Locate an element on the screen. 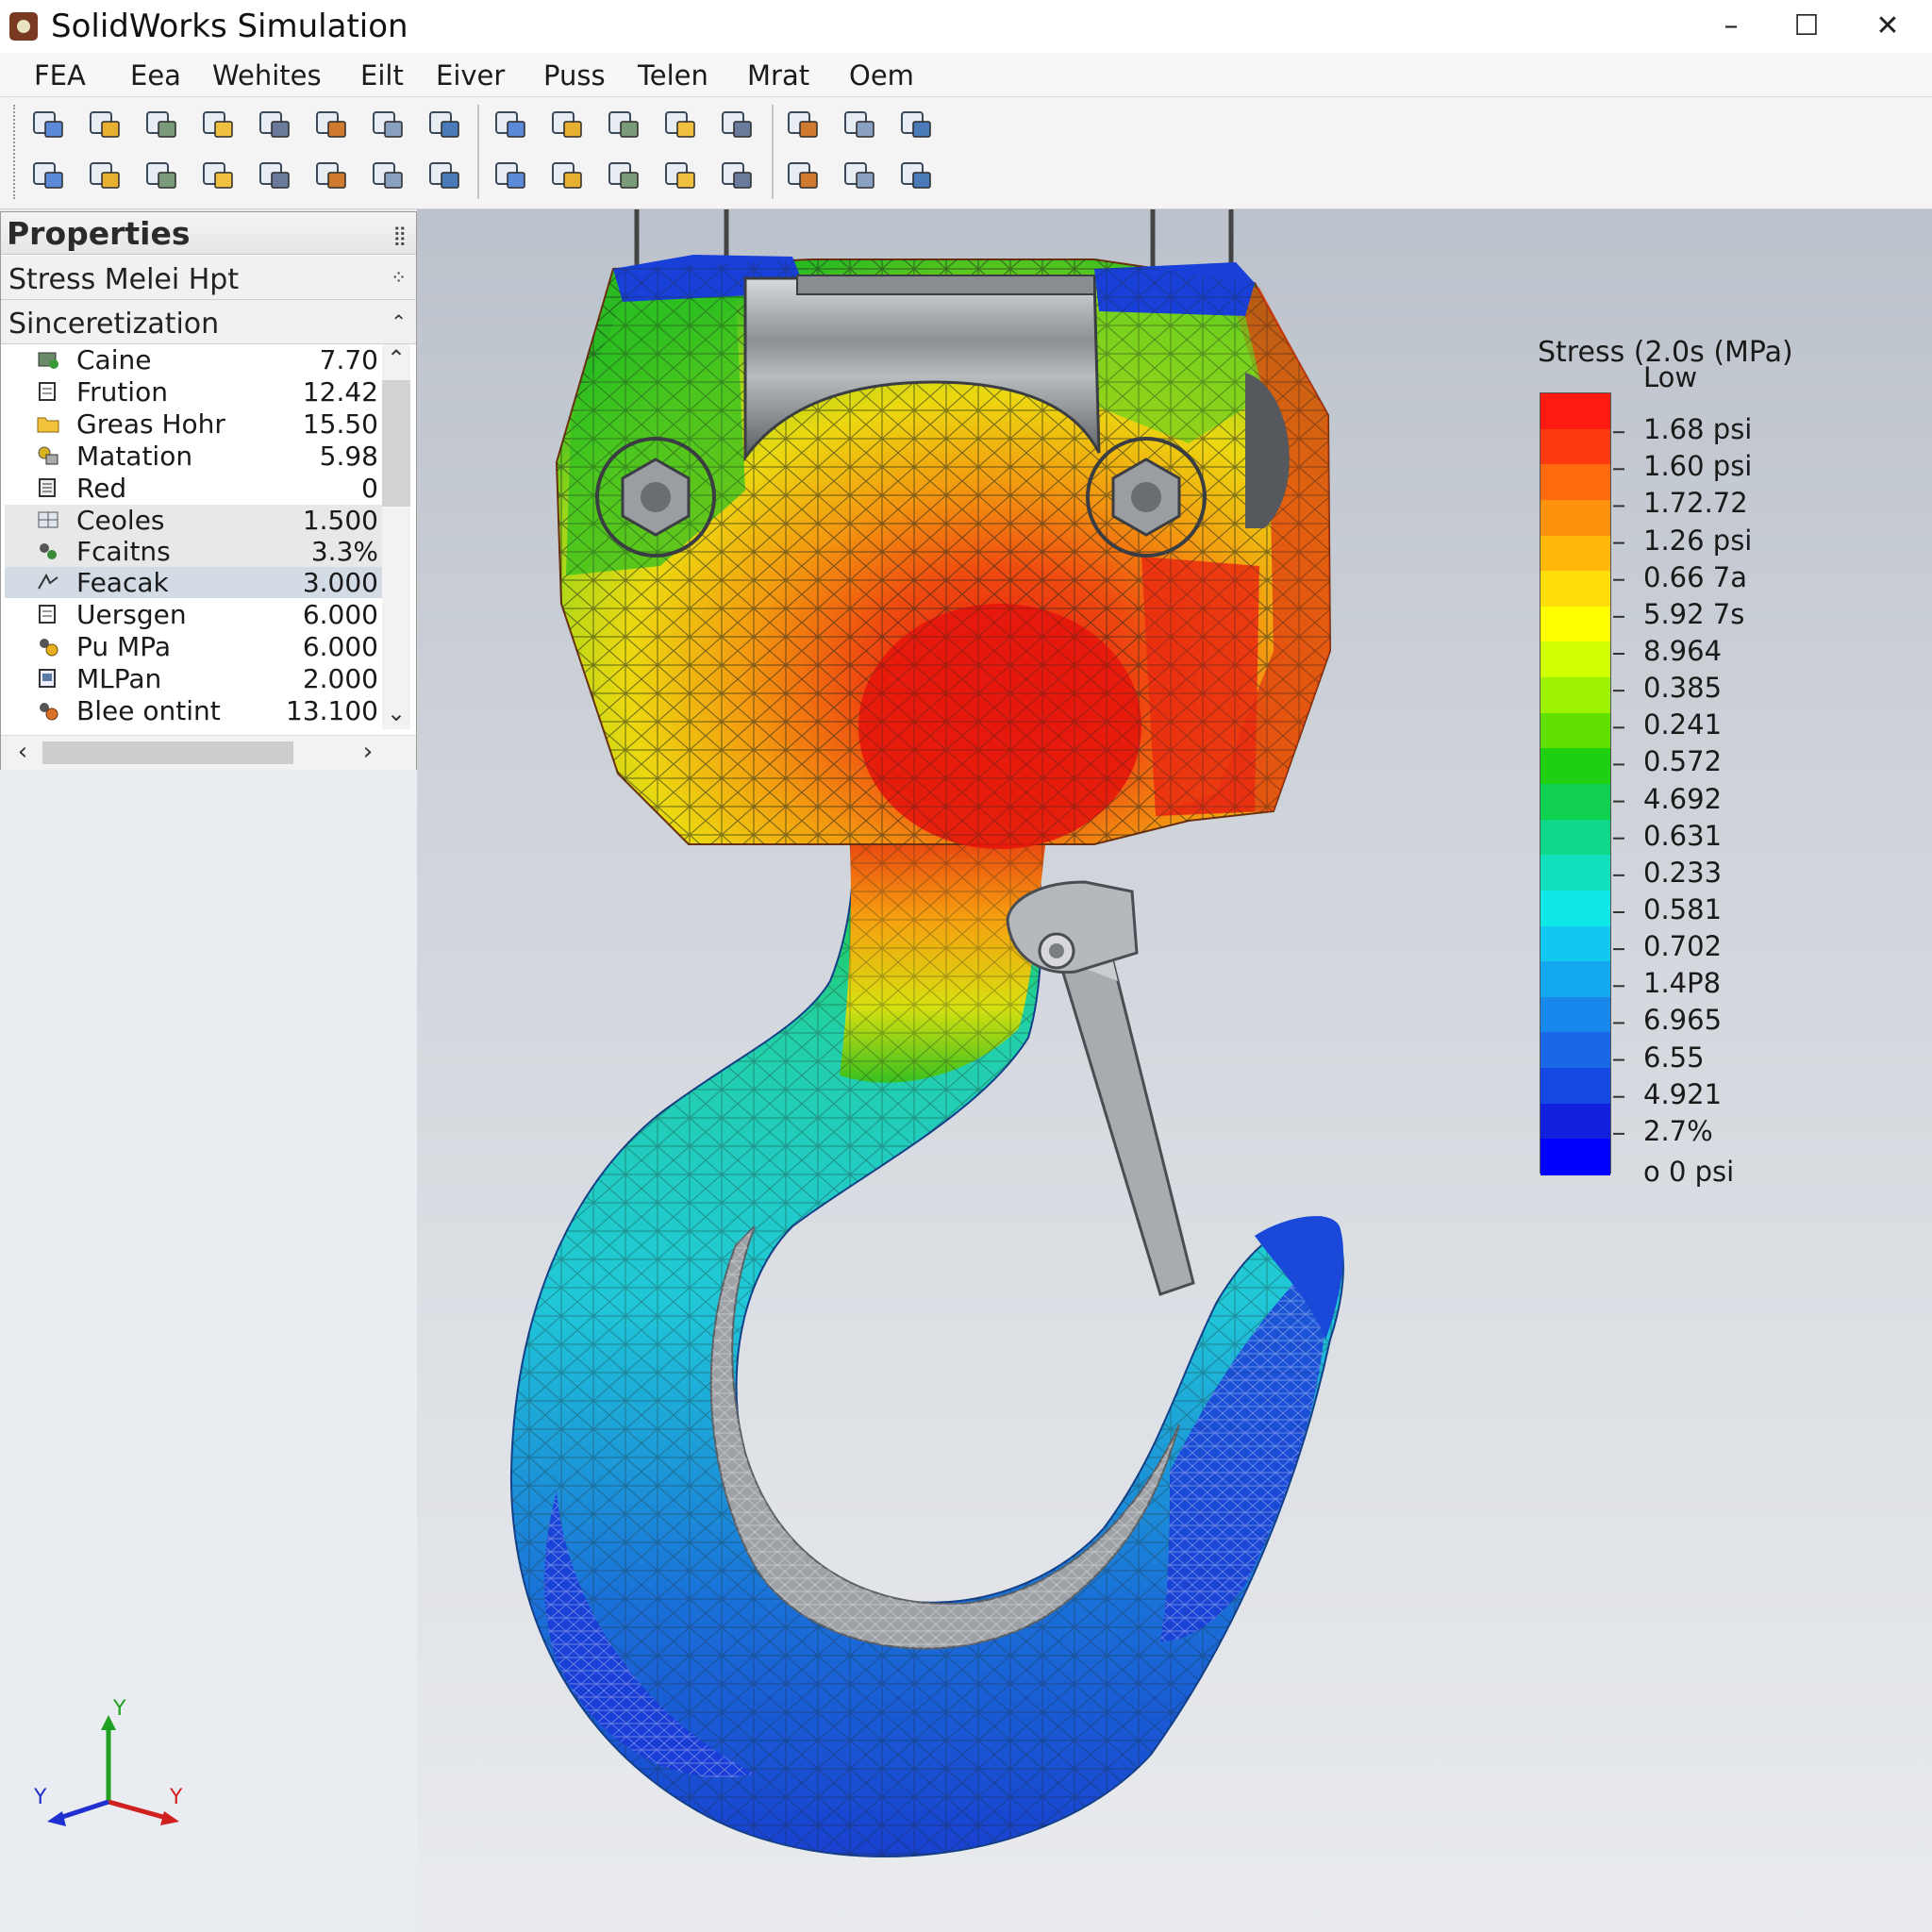  report-icon is located at coordinates (163, 176).